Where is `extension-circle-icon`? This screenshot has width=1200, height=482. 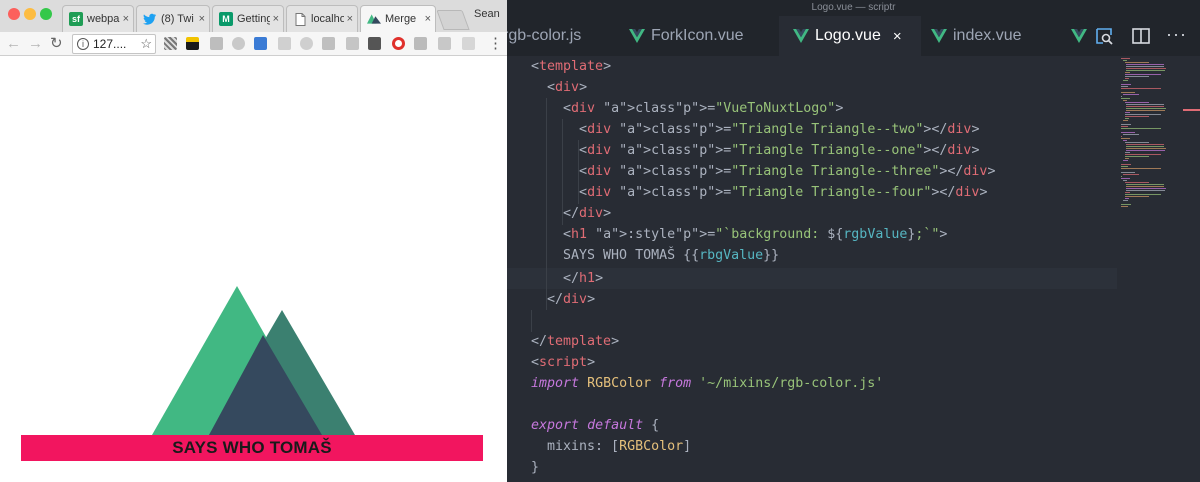
extension-circle-icon is located at coordinates (306, 43).